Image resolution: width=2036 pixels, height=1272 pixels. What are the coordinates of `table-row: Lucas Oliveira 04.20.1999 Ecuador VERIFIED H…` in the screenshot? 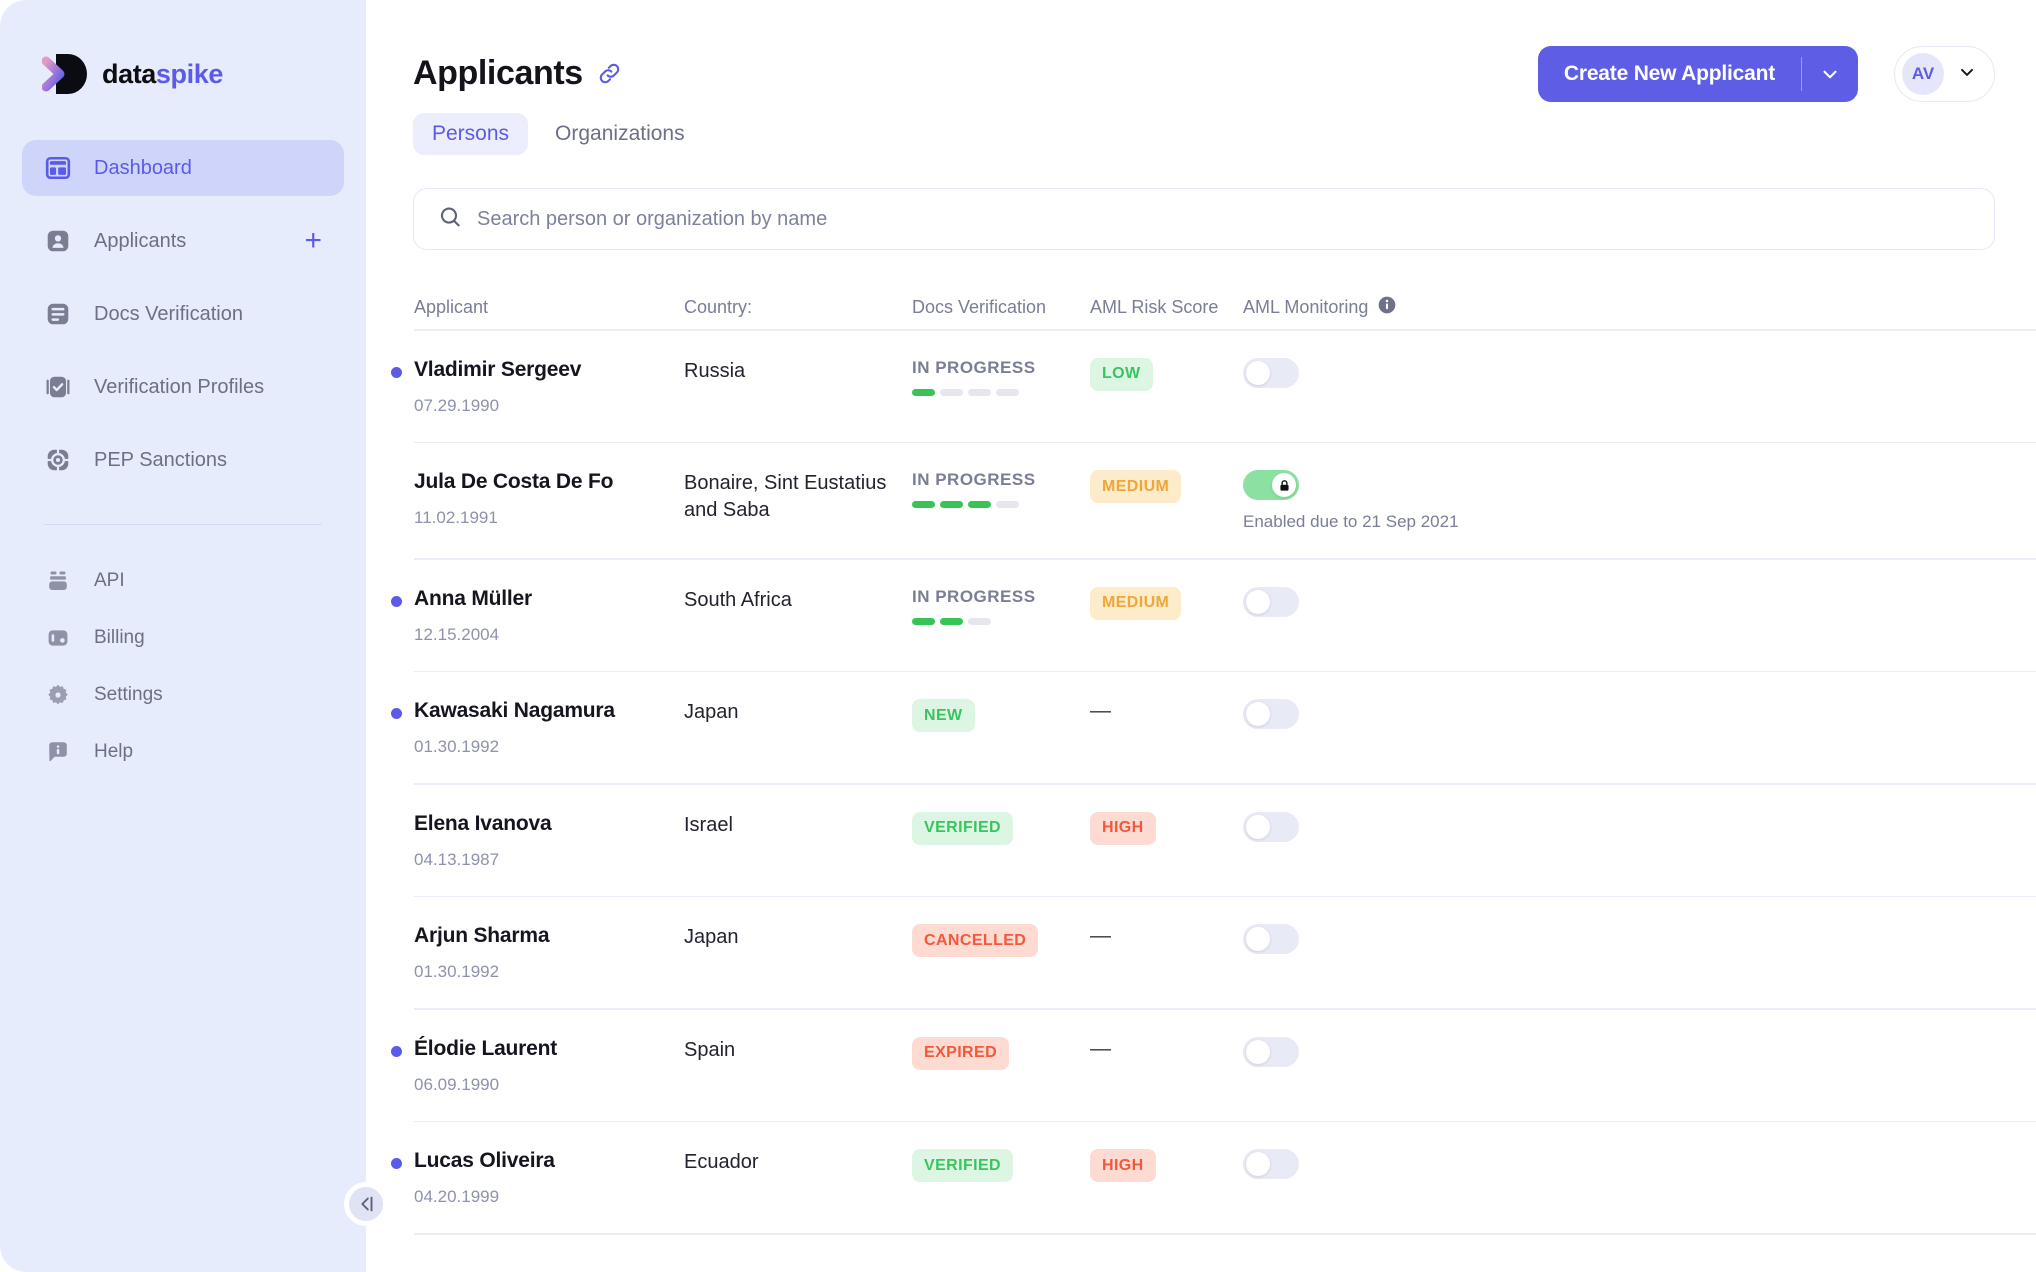 It's located at (1201, 1177).